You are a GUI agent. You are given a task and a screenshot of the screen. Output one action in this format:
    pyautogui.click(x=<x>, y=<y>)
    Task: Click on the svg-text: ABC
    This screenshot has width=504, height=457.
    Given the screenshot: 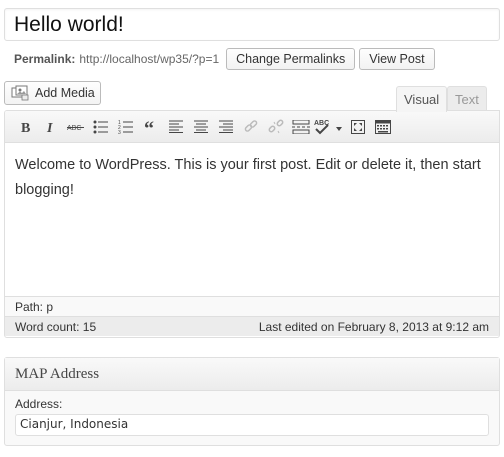 What is the action you would take?
    pyautogui.click(x=74, y=128)
    